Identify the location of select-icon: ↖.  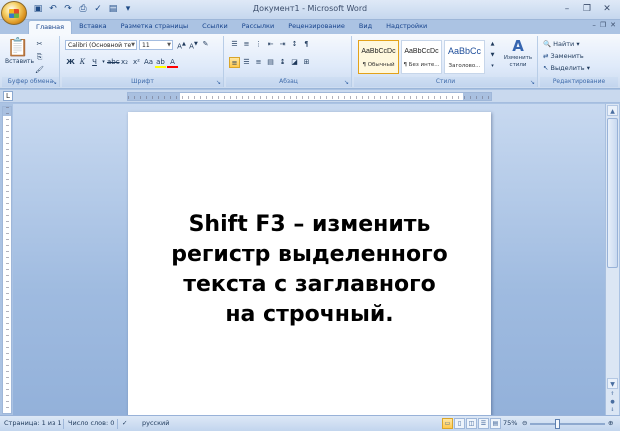
(546, 68).